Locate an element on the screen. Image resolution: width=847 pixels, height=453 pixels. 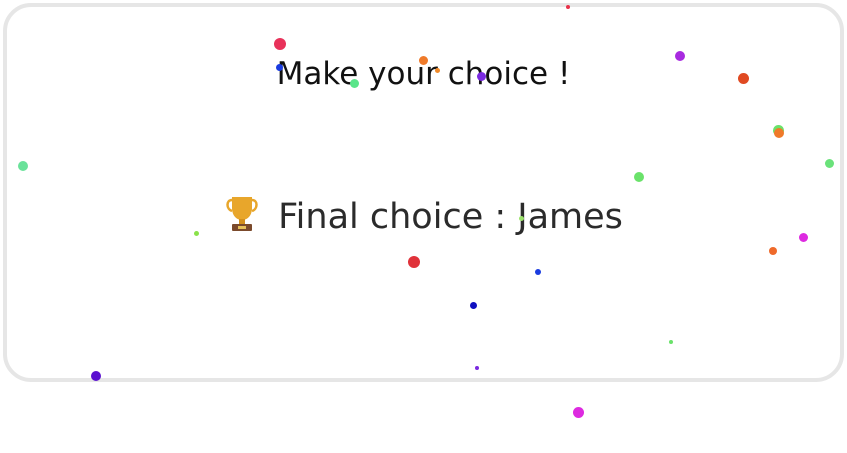
final-choice-result: Final choice : James is located at coordinates (423, 217).